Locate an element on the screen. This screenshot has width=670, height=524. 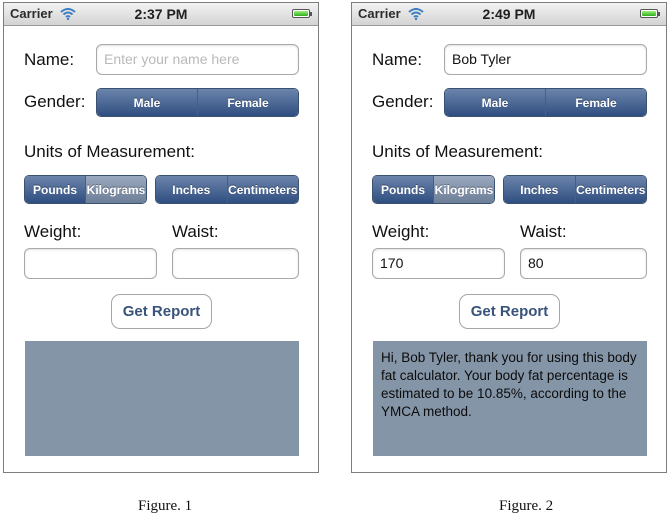
result-panel is located at coordinates (162, 398).